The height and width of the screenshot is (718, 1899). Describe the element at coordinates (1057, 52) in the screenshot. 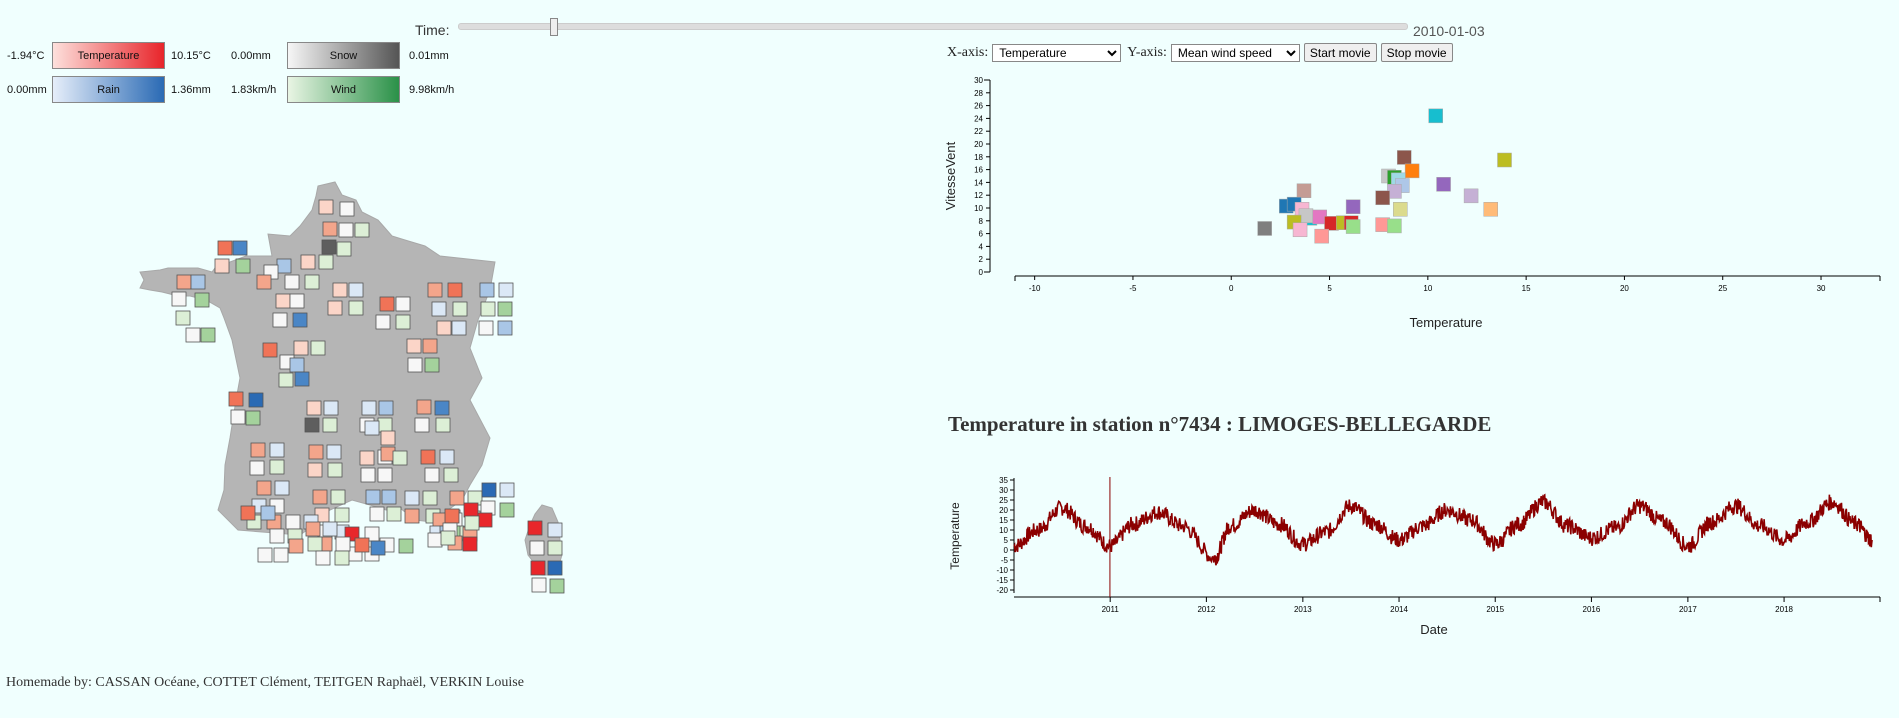

I see `x-axis-select: Temperature` at that location.